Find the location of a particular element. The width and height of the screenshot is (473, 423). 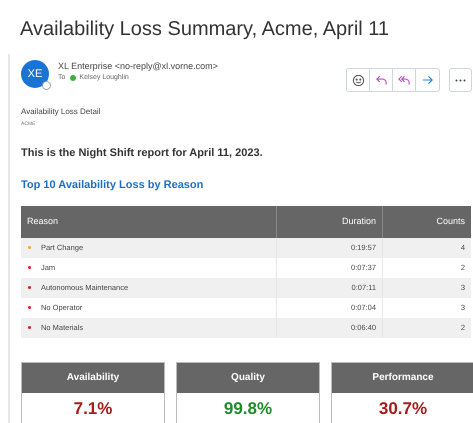

metric-value: 7.1% is located at coordinates (93, 409).